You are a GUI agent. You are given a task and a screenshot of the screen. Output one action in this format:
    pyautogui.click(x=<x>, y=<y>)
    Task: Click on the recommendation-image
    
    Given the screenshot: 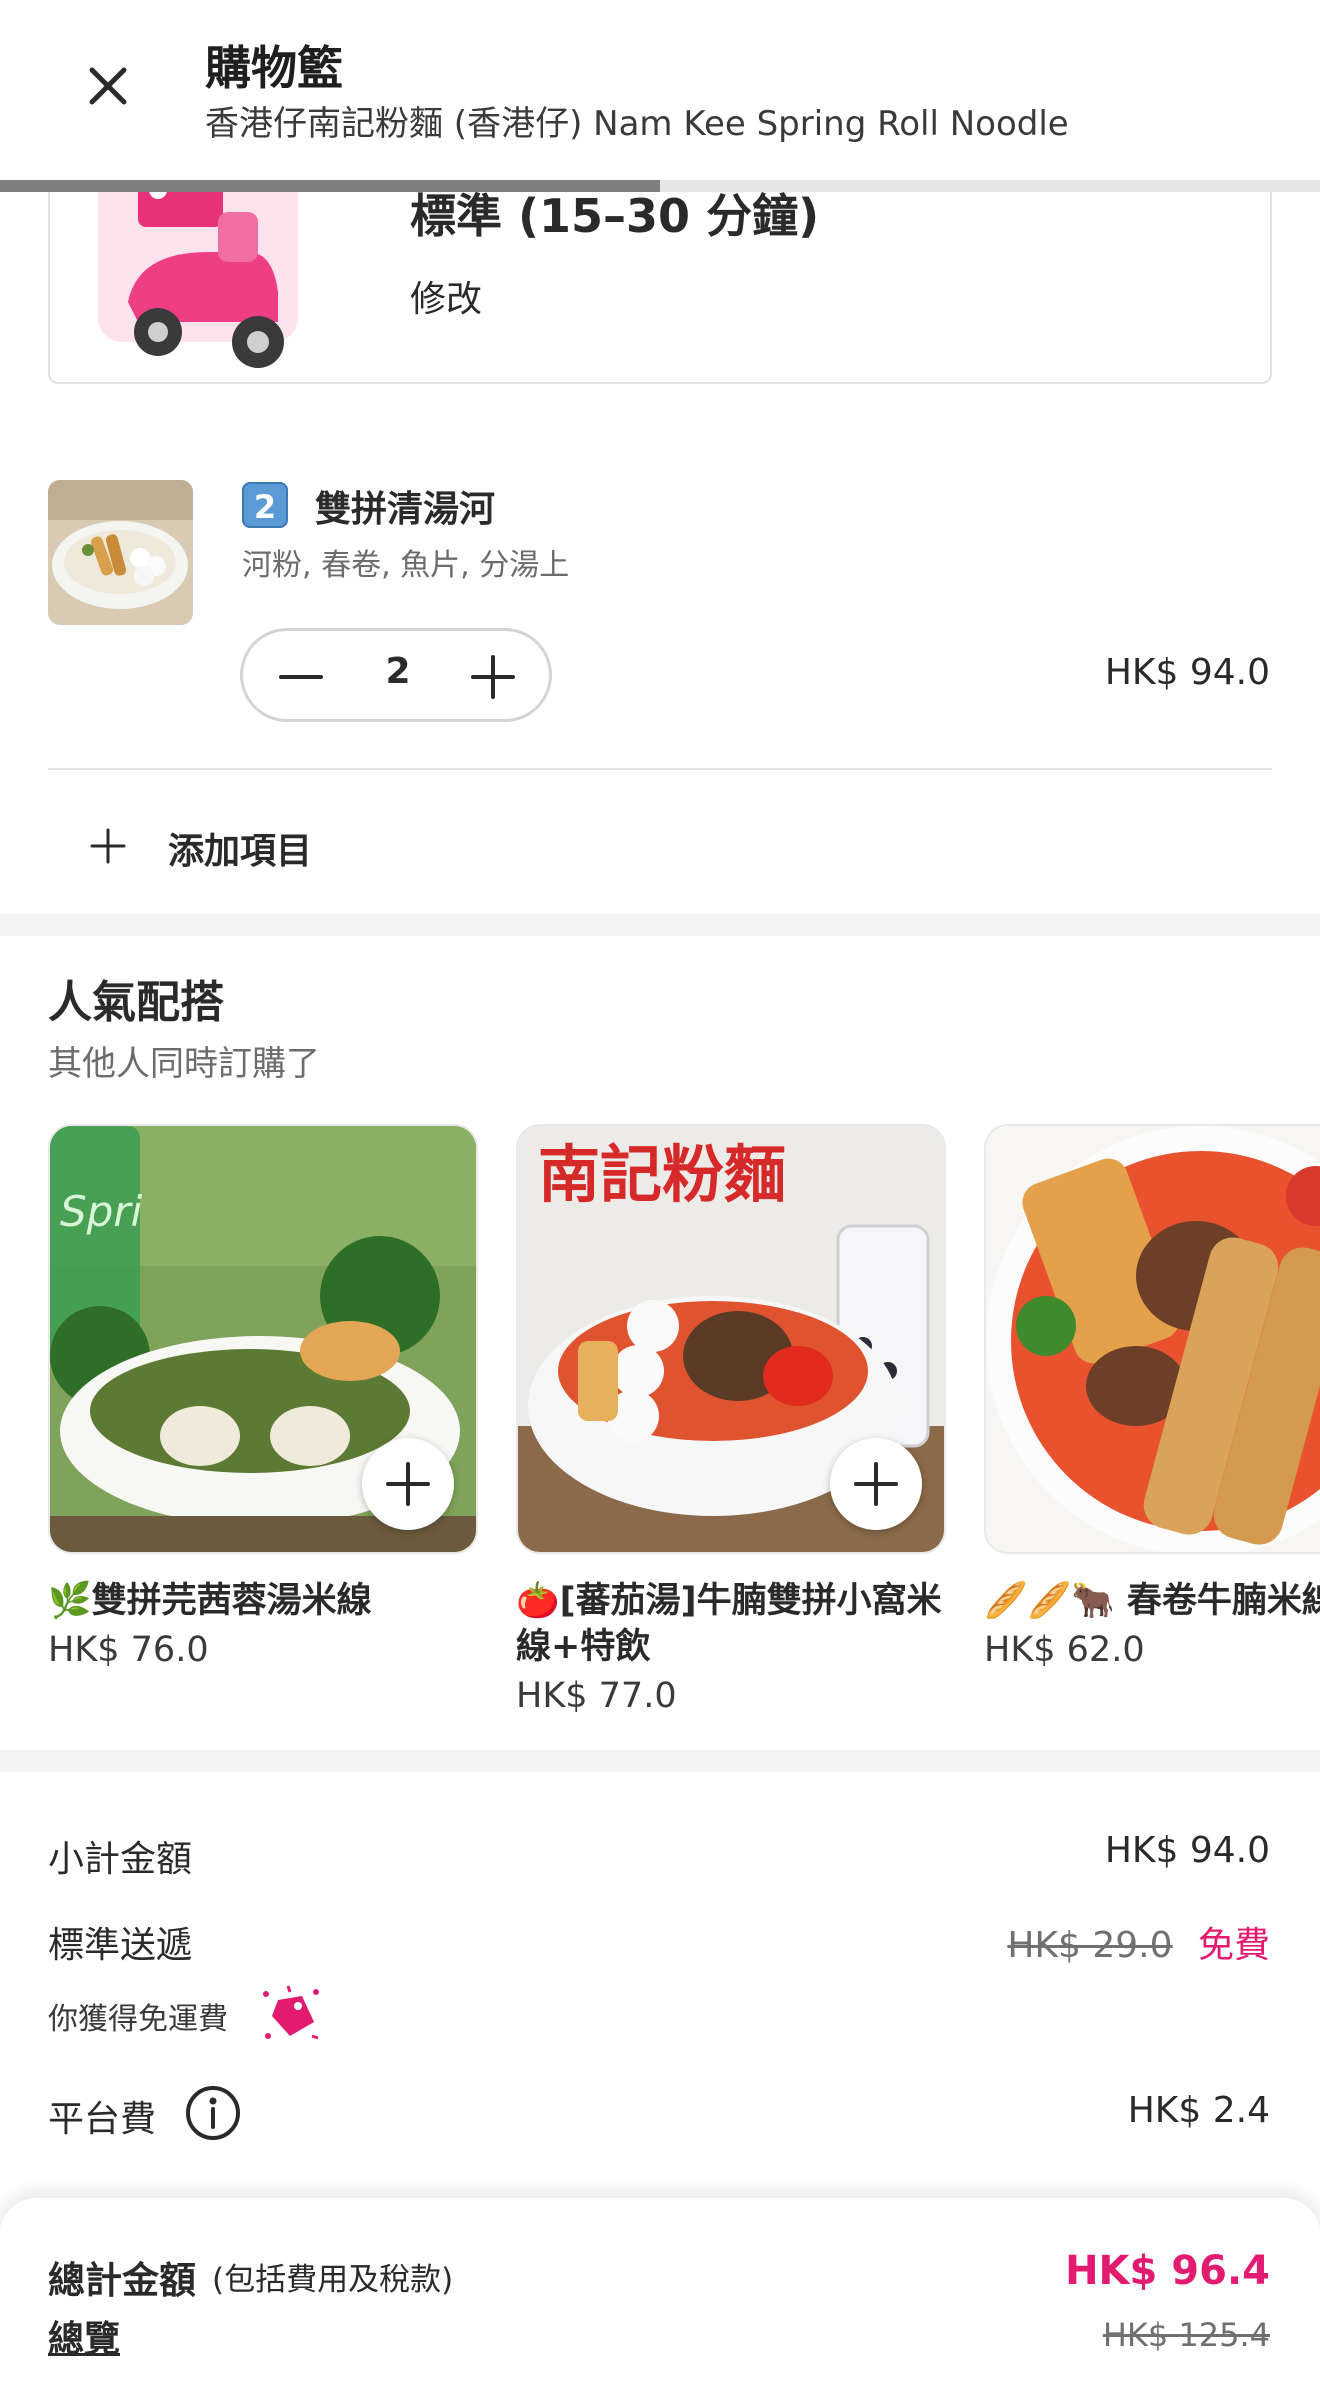 What is the action you would take?
    pyautogui.click(x=1152, y=1339)
    